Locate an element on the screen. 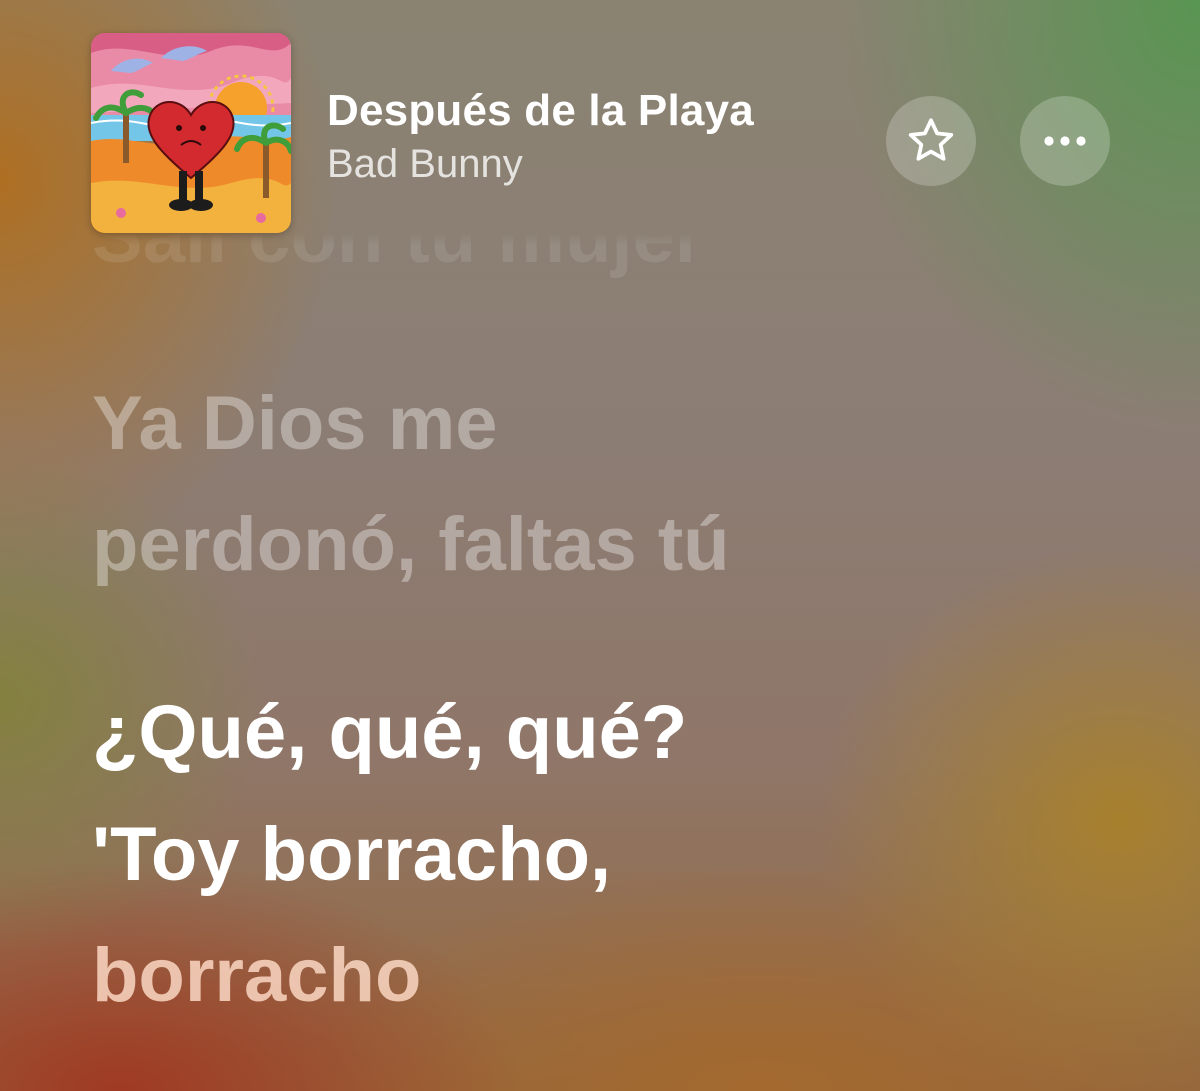  song-title: Después de la Playa is located at coordinates (540, 110).